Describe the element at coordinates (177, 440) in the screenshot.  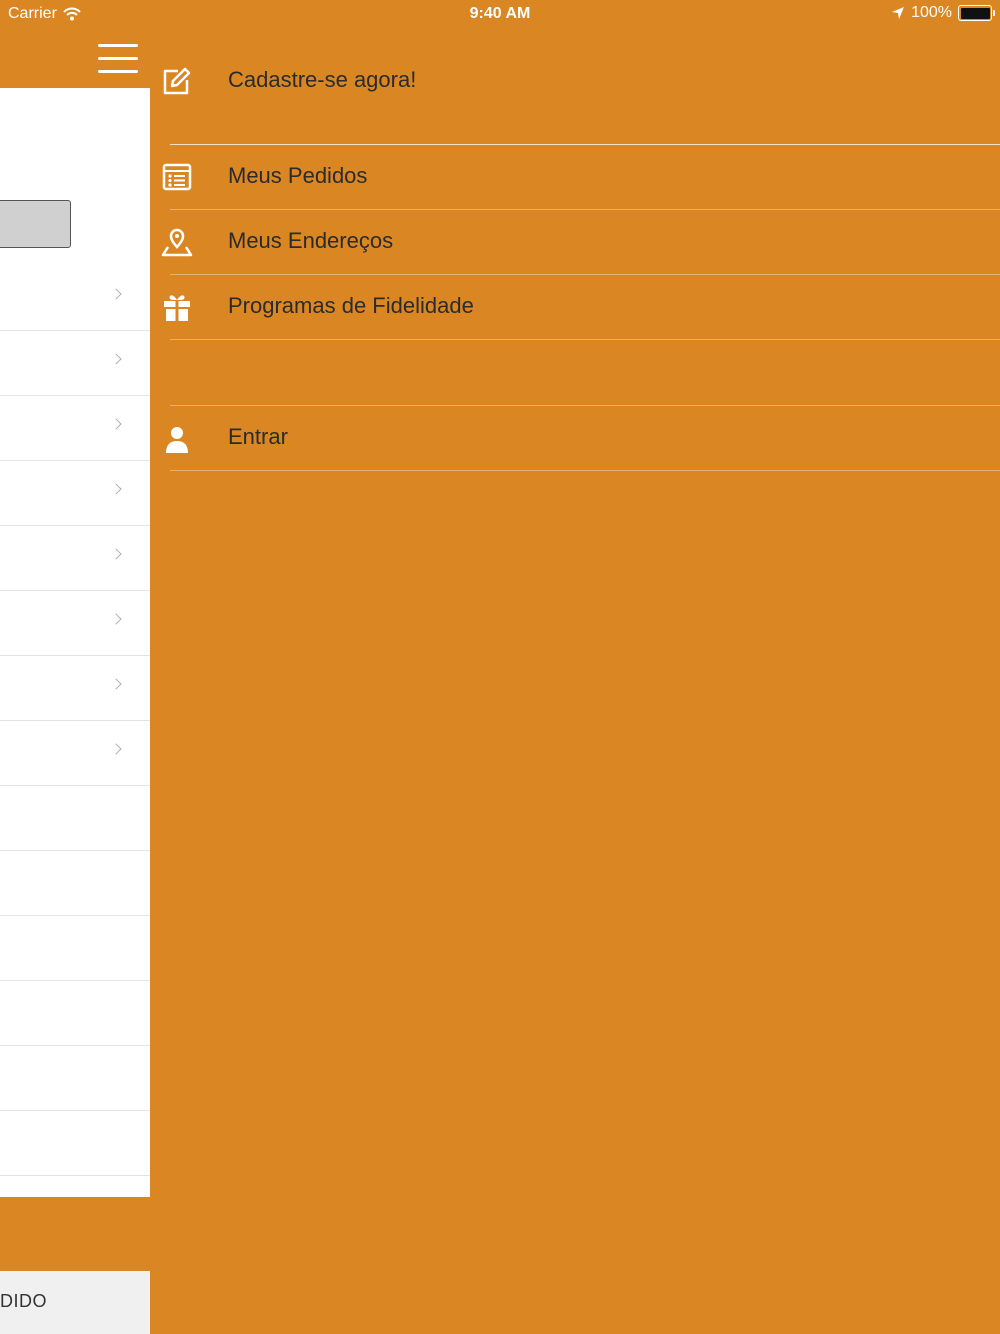
I see `user-icon` at that location.